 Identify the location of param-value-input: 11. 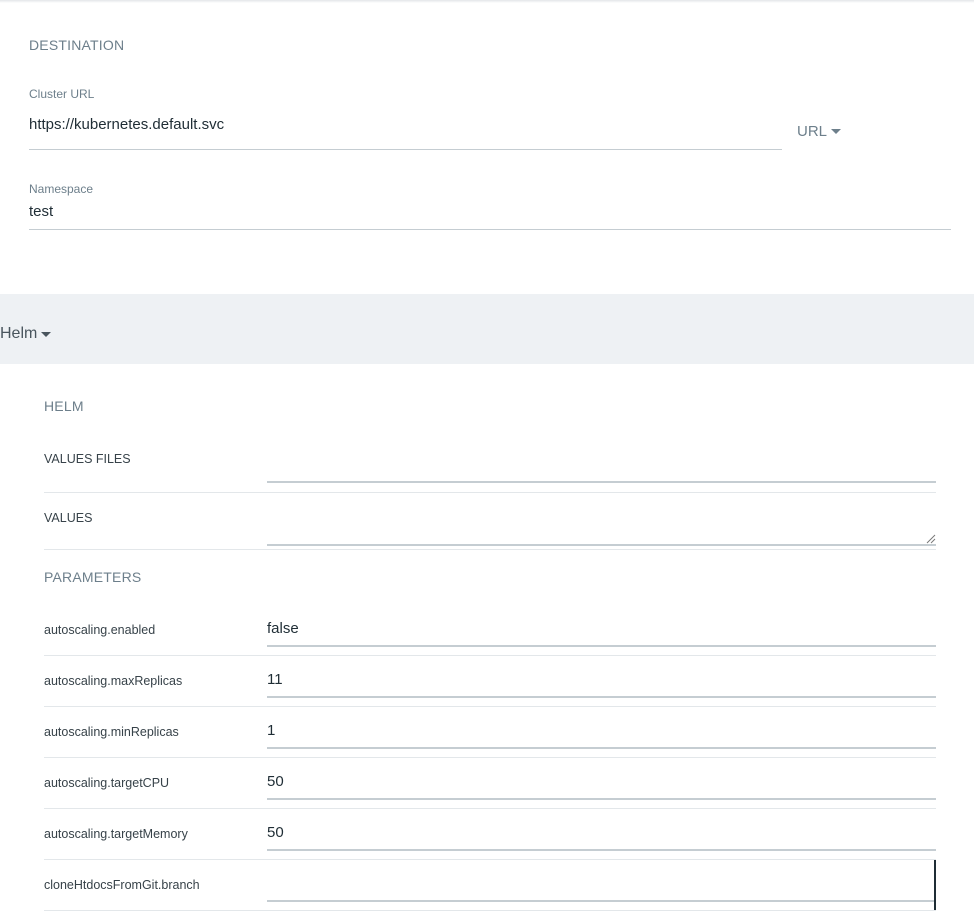
(601, 681).